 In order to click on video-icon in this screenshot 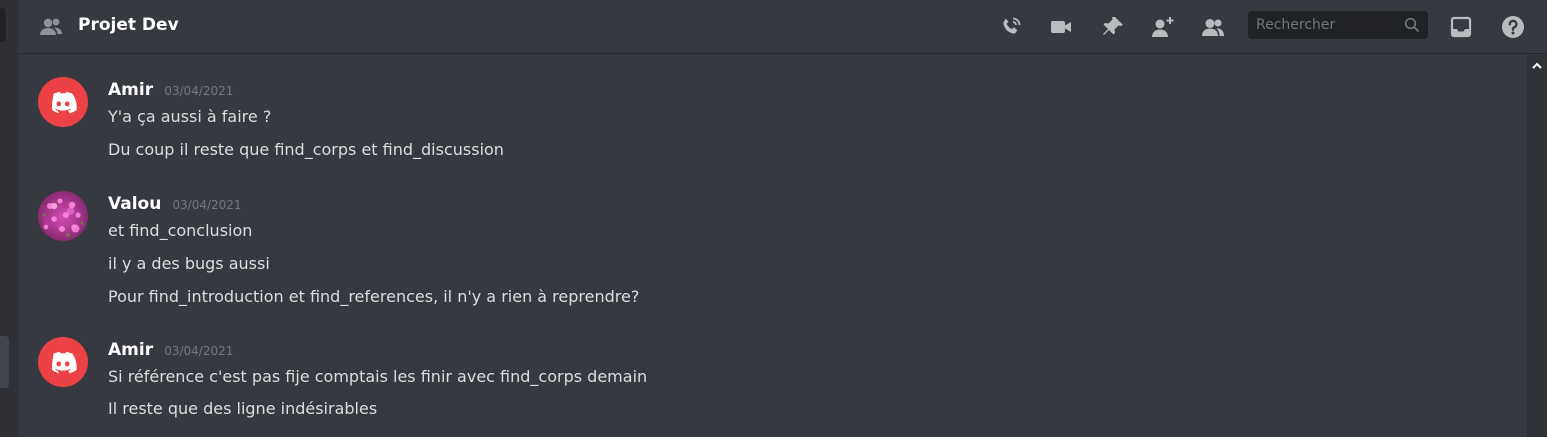, I will do `click(1061, 27)`.